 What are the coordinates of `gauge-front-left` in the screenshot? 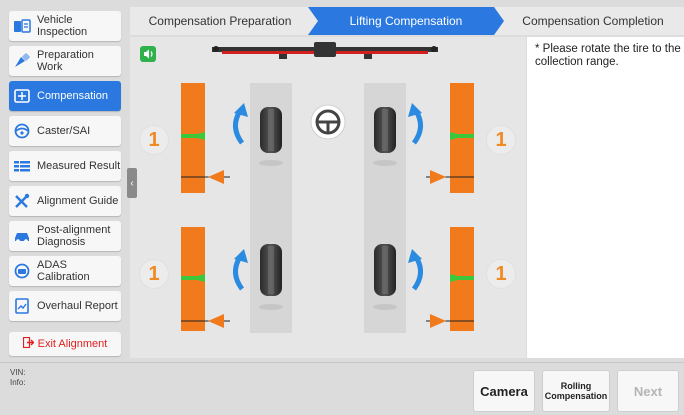 It's located at (205, 138).